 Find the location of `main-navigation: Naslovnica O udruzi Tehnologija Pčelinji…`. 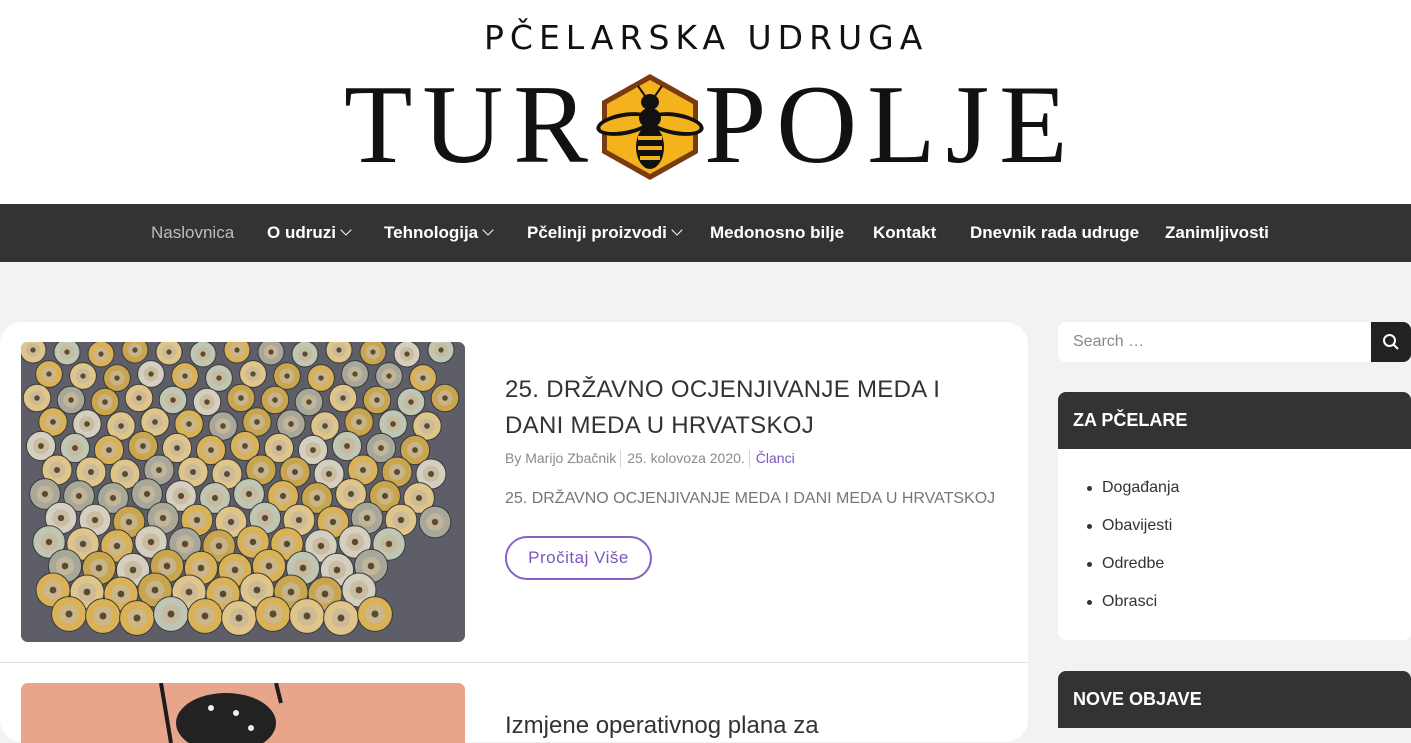

main-navigation: Naslovnica O udruzi Tehnologija Pčelinji… is located at coordinates (705, 233).